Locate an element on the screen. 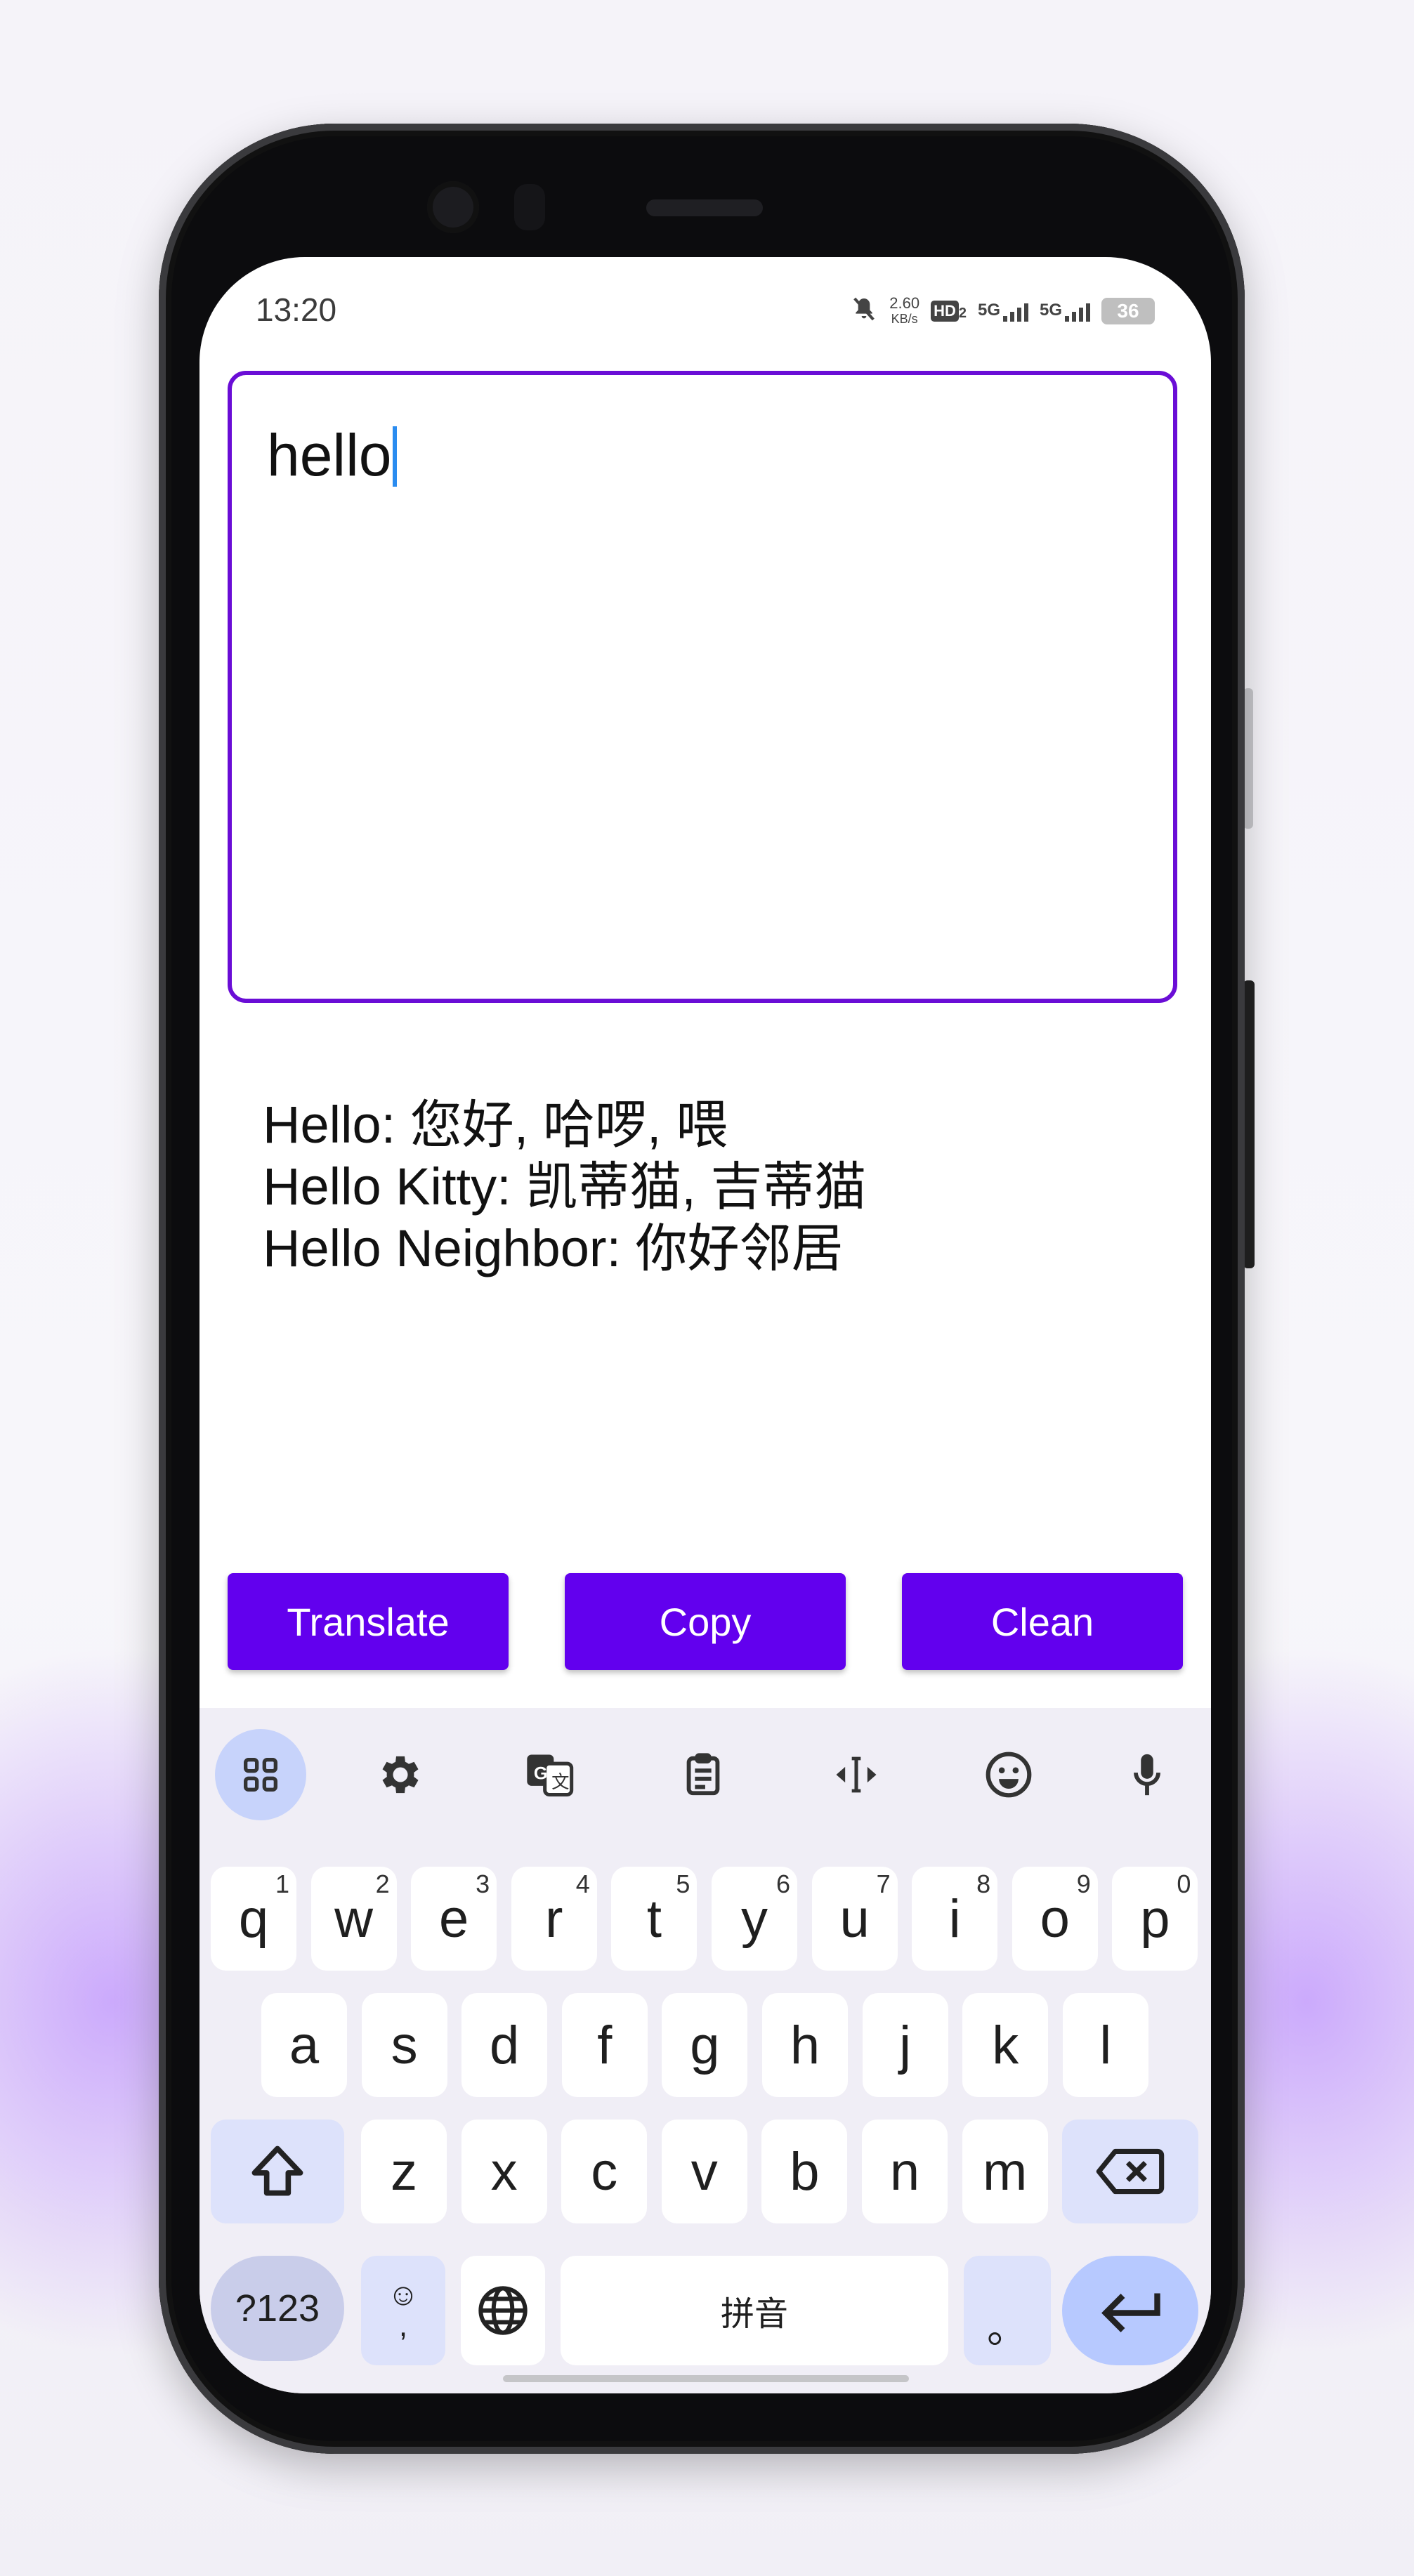  key-hint: 6 is located at coordinates (782, 1883).